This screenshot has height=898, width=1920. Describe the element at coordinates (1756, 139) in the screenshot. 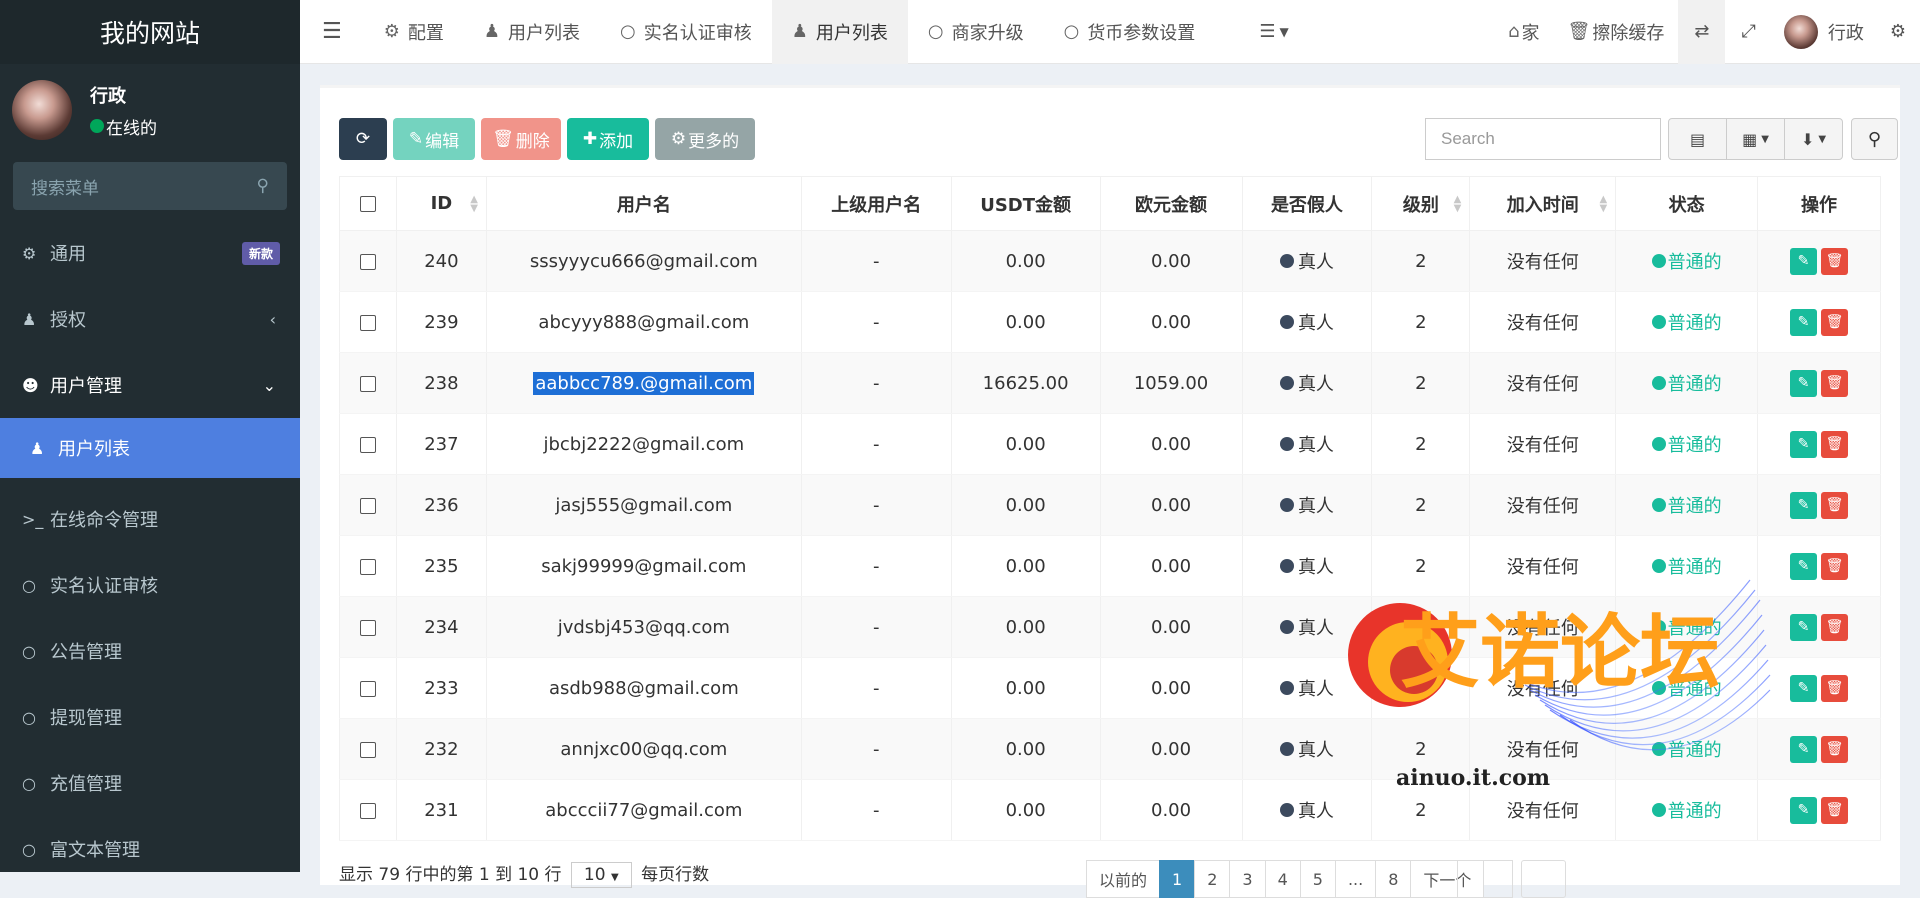

I see `columns-button: ▦ ▼` at that location.